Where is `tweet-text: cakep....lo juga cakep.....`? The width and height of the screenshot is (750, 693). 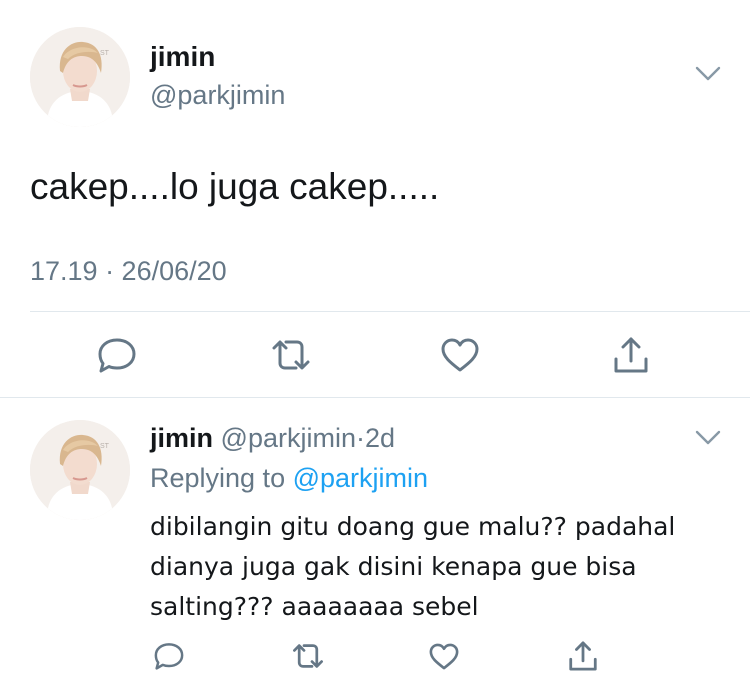
tweet-text: cakep....lo juga cakep..... is located at coordinates (235, 186).